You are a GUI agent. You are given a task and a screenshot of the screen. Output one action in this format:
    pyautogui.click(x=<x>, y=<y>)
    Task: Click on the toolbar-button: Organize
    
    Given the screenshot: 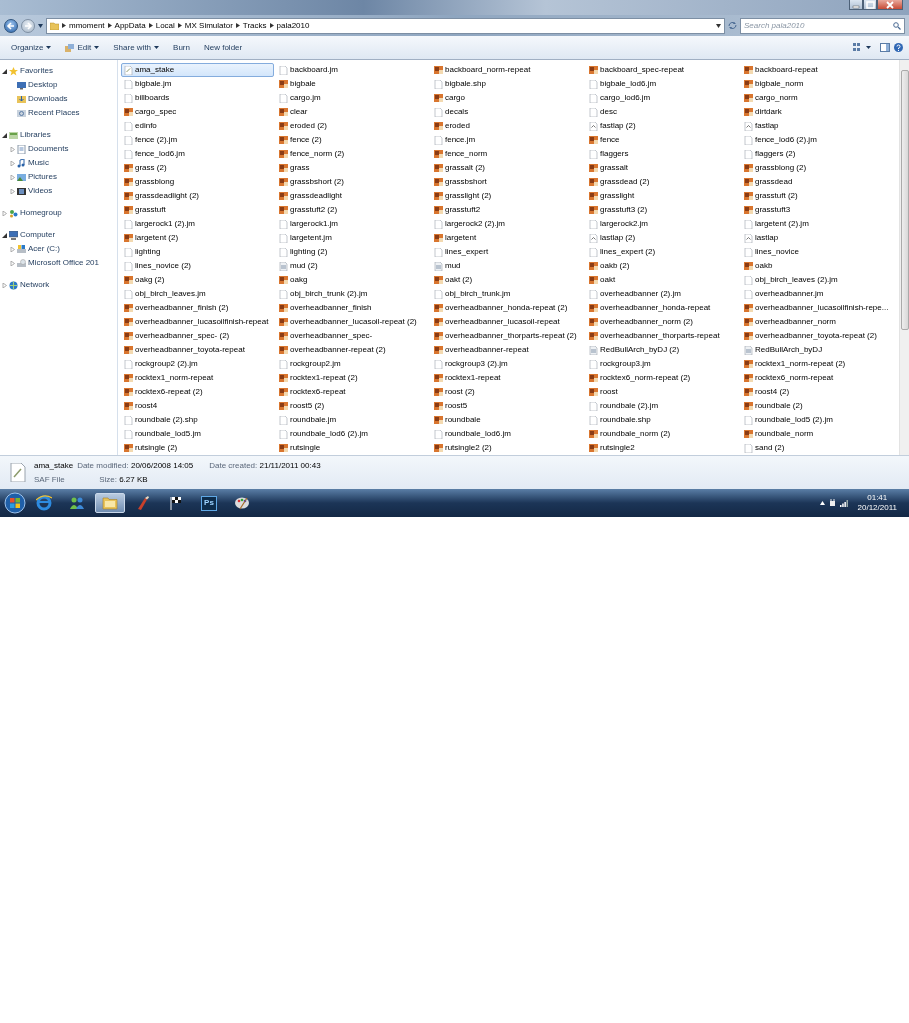 What is the action you would take?
    pyautogui.click(x=31, y=47)
    